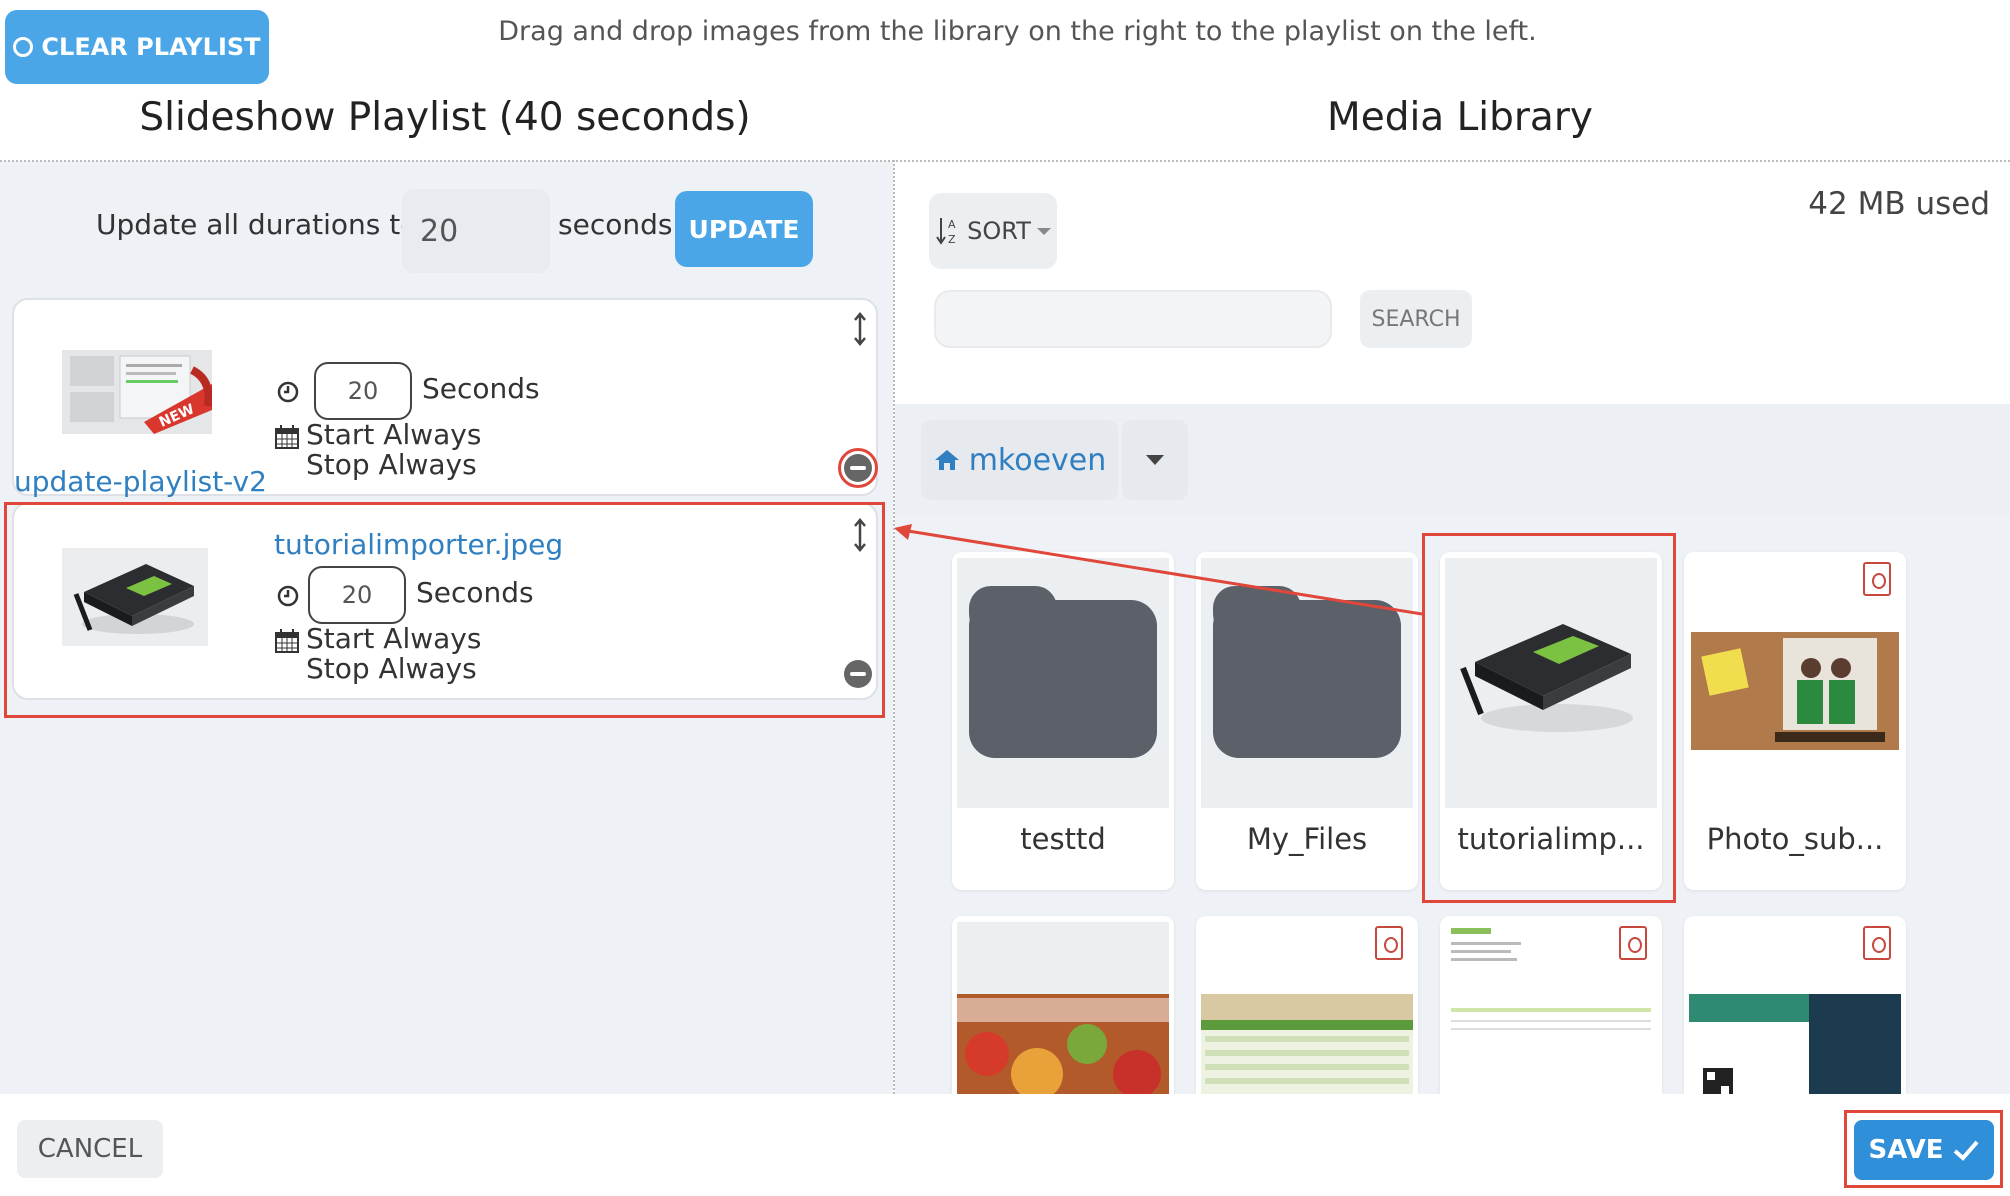 This screenshot has height=1196, width=2010. Describe the element at coordinates (476, 231) in the screenshot. I see `update-all-duration-input: 20` at that location.